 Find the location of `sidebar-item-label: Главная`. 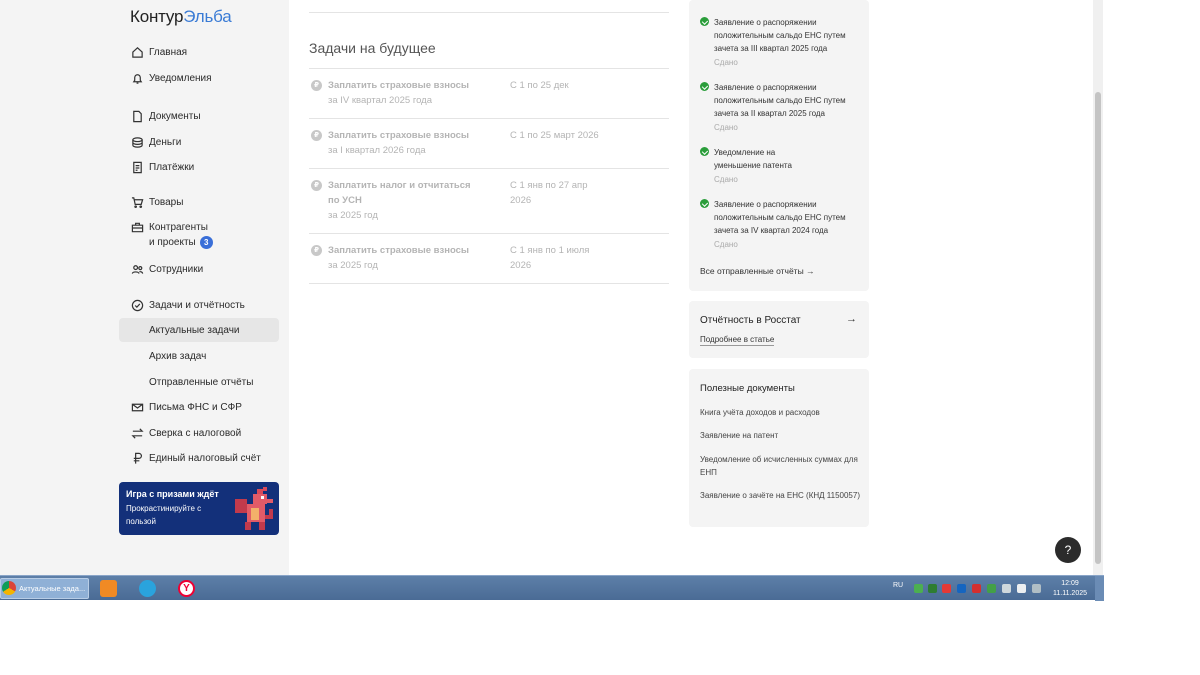

sidebar-item-label: Главная is located at coordinates (168, 52).